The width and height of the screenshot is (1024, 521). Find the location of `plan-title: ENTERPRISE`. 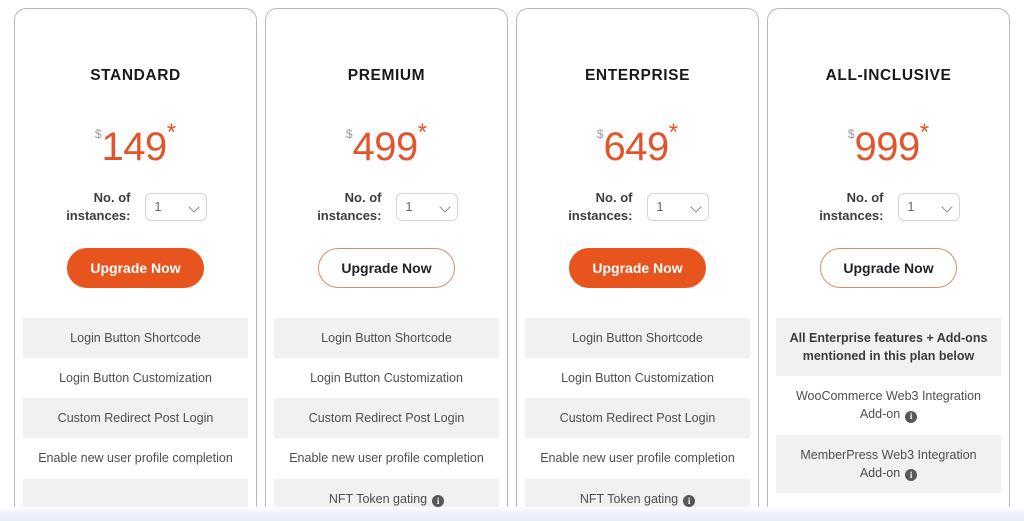

plan-title: ENTERPRISE is located at coordinates (637, 75).